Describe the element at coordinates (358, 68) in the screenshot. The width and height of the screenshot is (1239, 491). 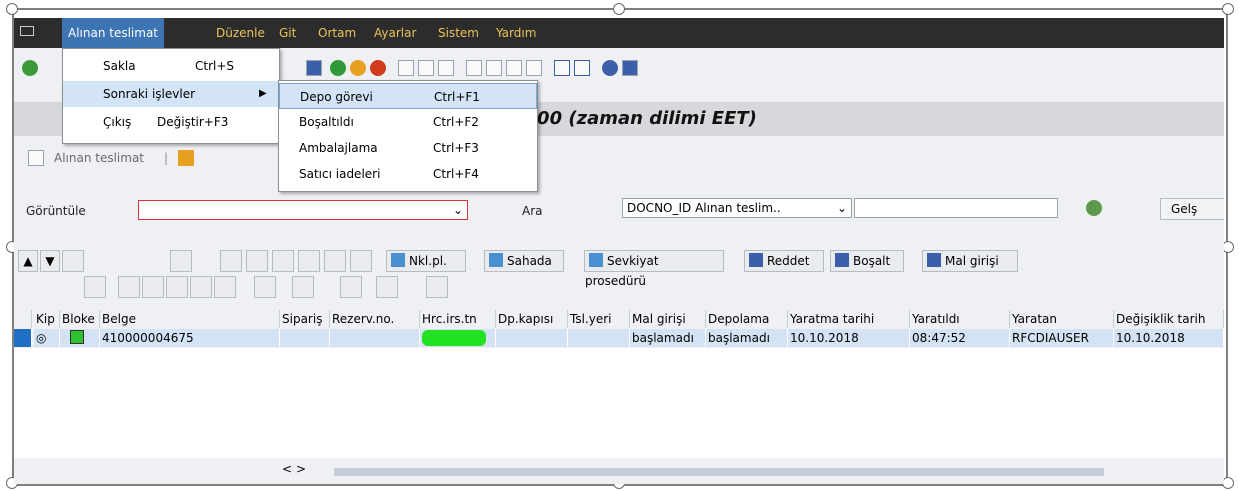
I see `exit-icon` at that location.